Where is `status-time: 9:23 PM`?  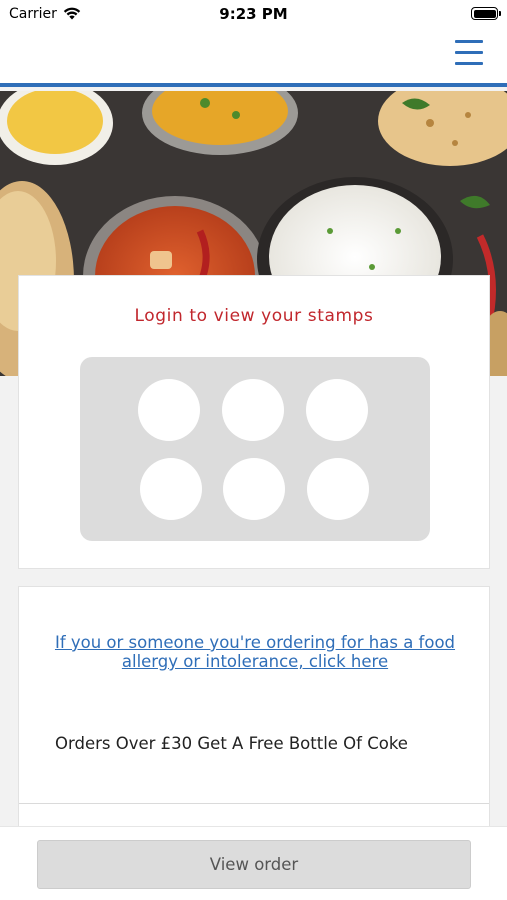 status-time: 9:23 PM is located at coordinates (253, 14).